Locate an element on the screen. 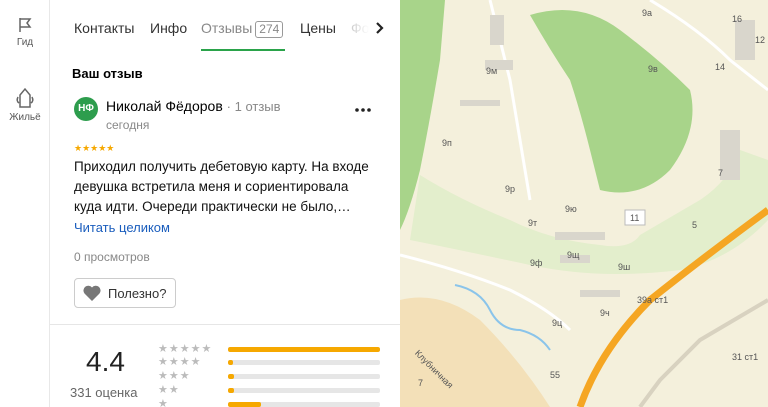 This screenshot has width=768, height=407. tab-reviews-label: Отзывы is located at coordinates (227, 28).